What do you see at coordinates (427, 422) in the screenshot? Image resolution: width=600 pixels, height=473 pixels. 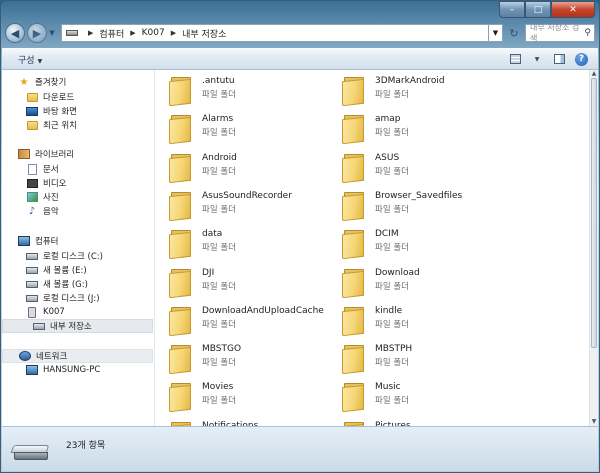 I see `folder-item: Pictures파일 폴더` at bounding box center [427, 422].